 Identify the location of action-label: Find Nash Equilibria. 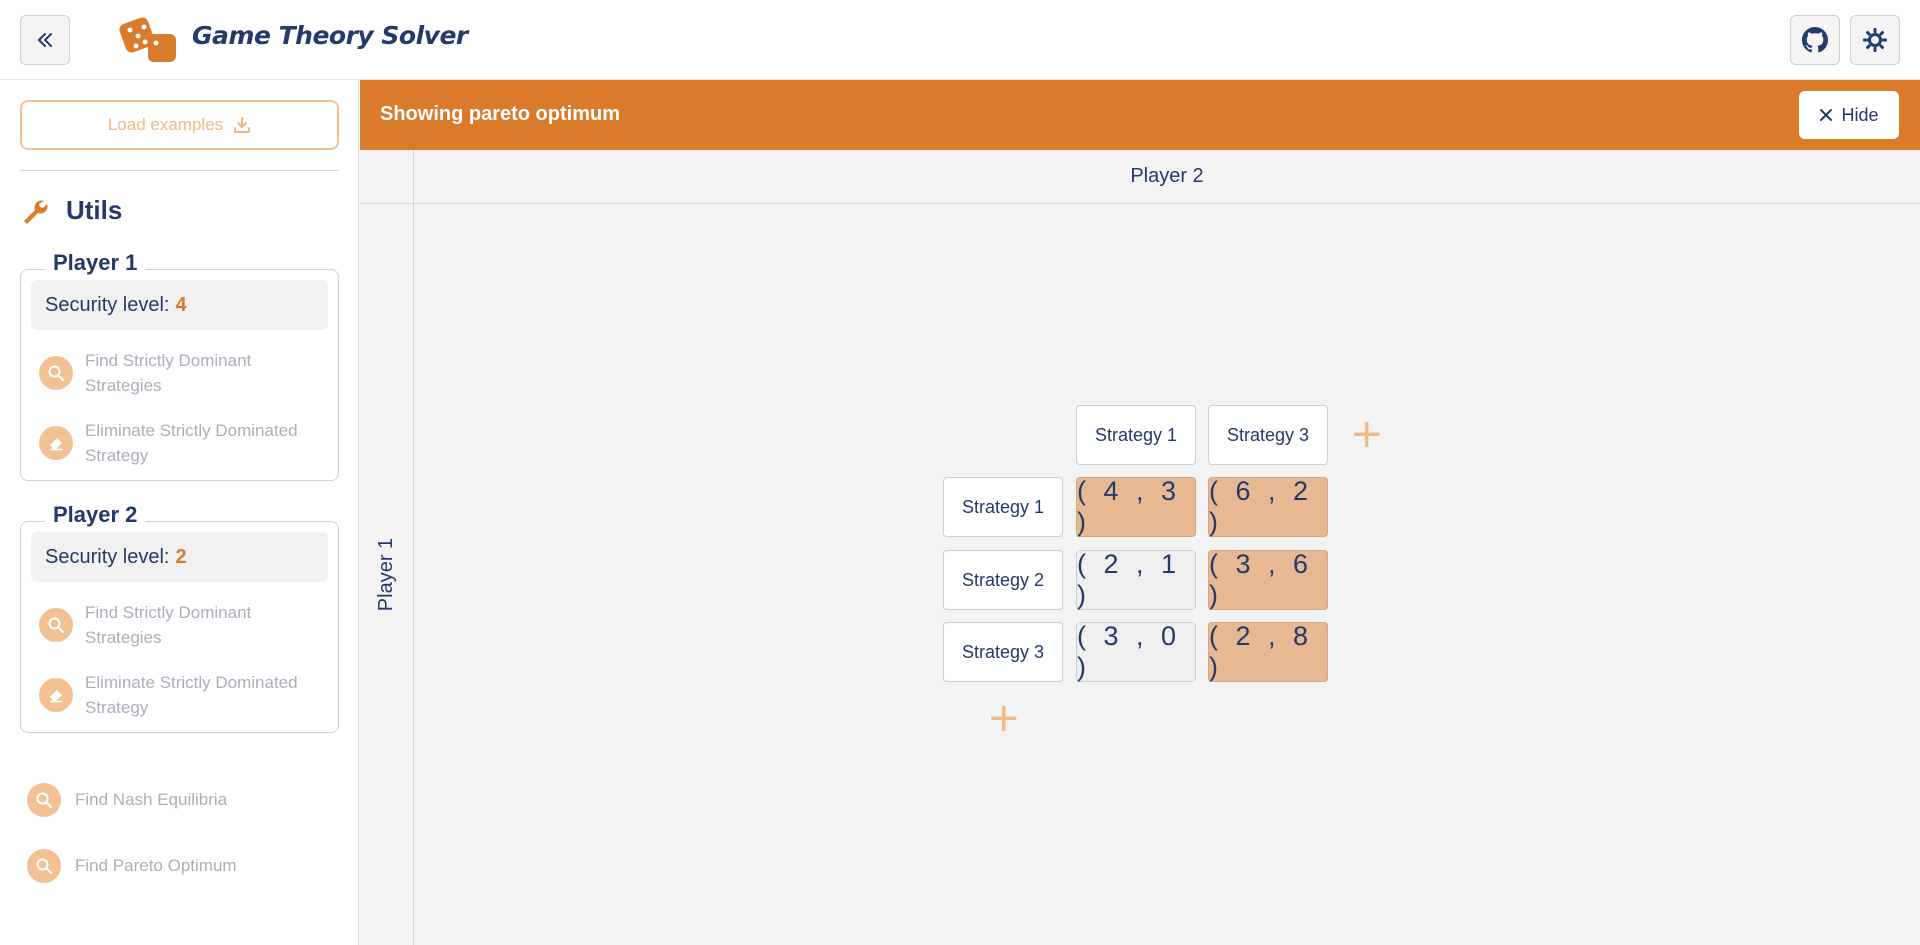
(151, 799).